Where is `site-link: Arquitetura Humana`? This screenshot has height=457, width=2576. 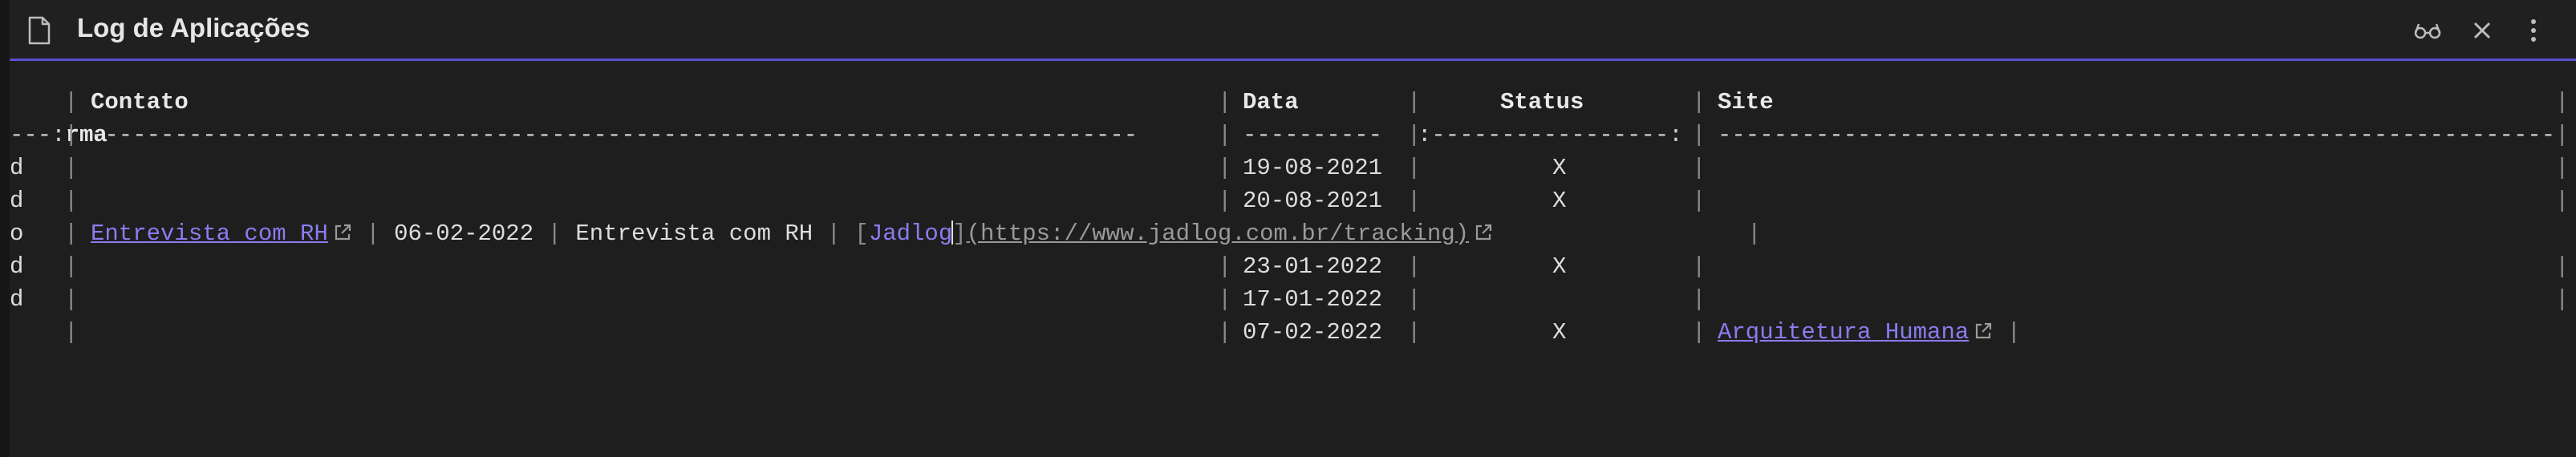 site-link: Arquitetura Humana is located at coordinates (1843, 332).